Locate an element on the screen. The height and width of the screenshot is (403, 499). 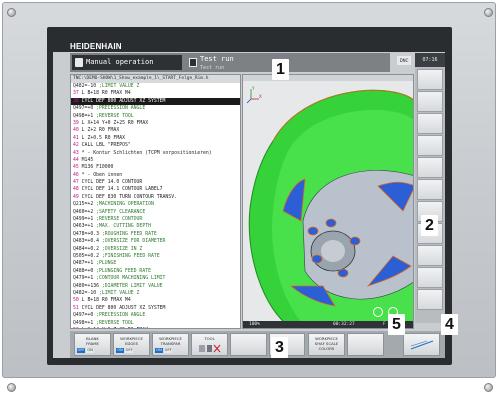
program-line: Q487=+1 ;PLUNGE is located at coordinates (155, 263).